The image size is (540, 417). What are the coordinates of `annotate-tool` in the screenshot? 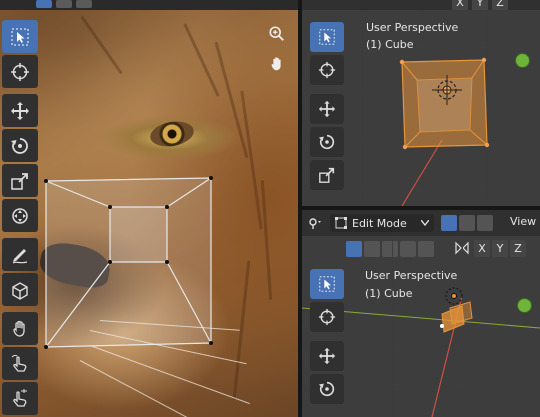 It's located at (20, 254).